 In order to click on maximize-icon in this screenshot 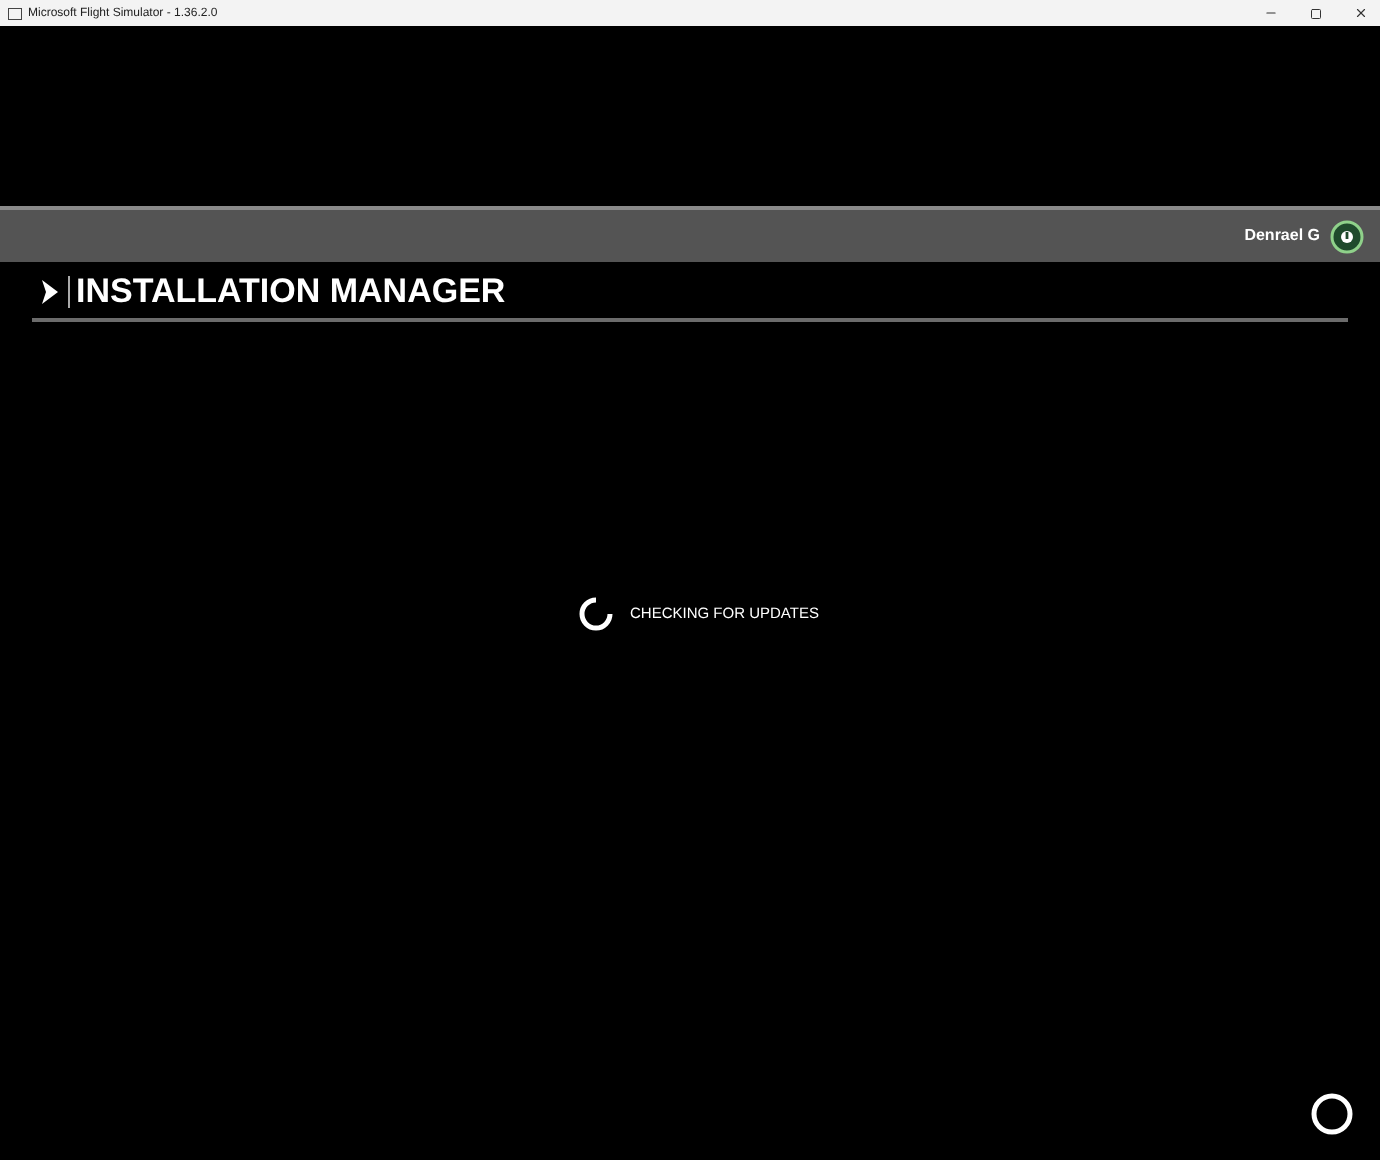, I will do `click(1316, 13)`.